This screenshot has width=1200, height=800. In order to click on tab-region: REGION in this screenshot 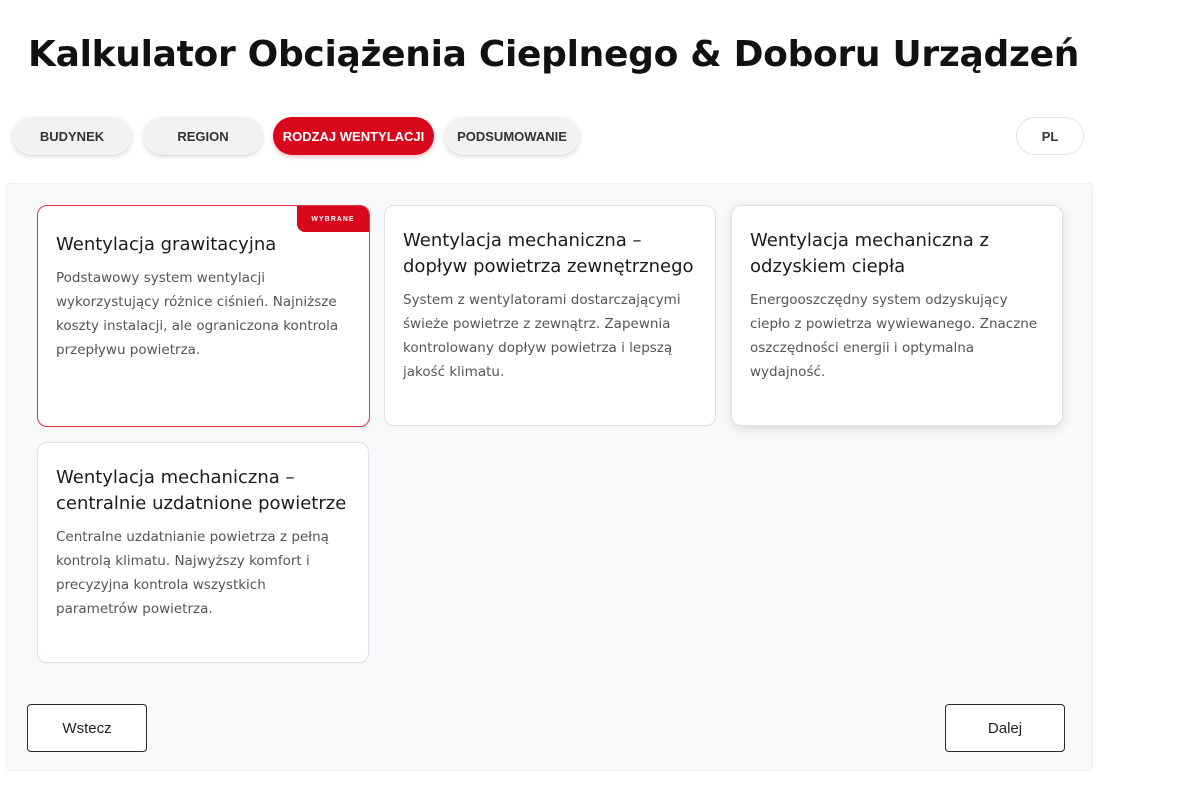, I will do `click(203, 136)`.